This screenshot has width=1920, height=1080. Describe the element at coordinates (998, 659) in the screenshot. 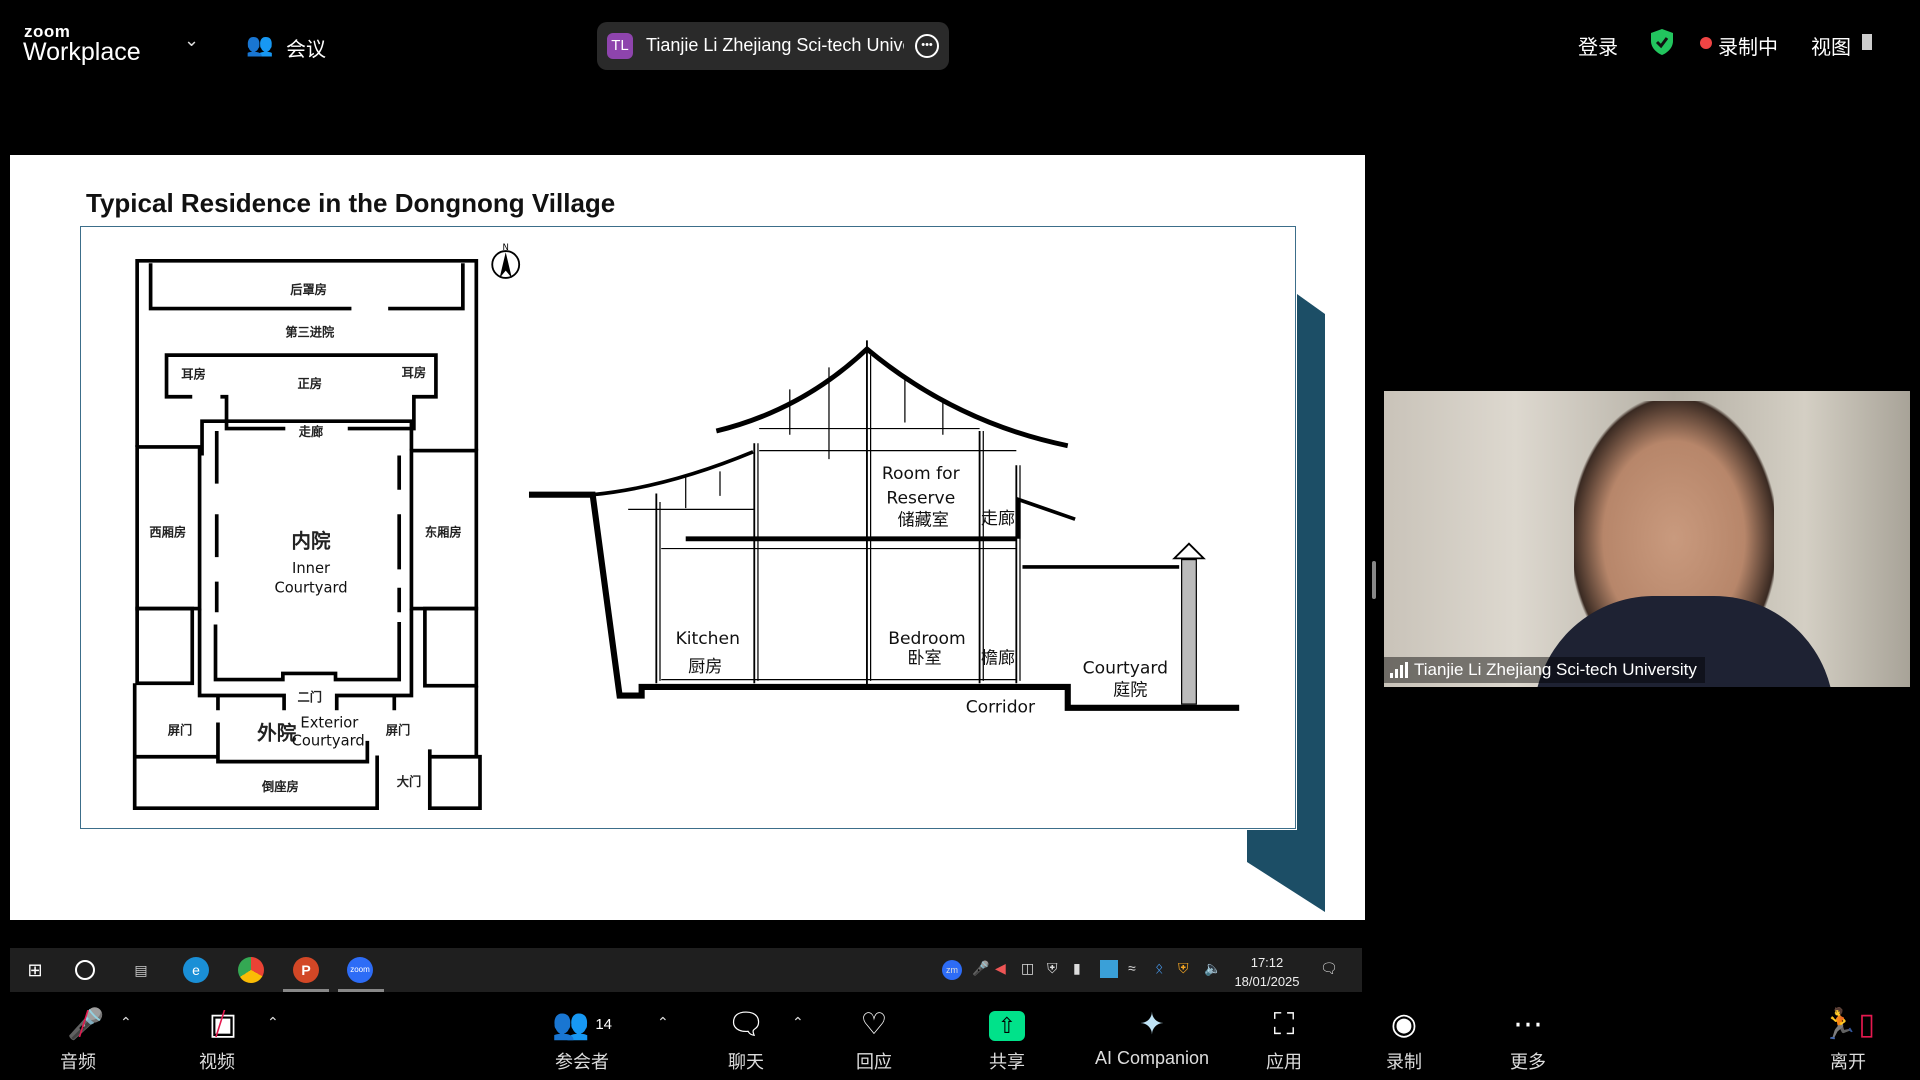

I see `label-veranda: 檐廊` at that location.